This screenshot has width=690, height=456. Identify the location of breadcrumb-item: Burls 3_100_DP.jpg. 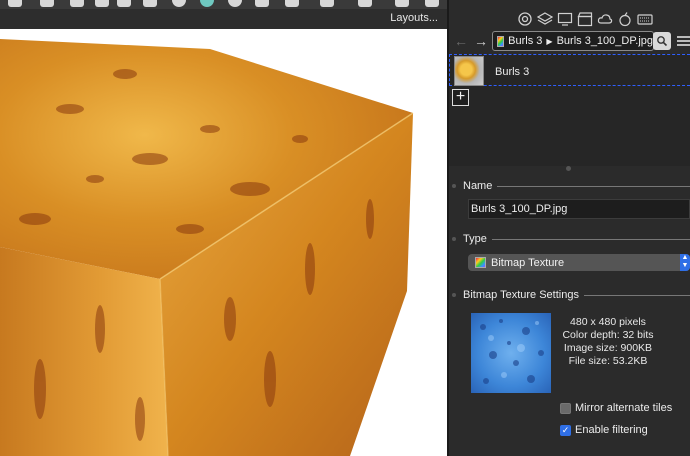
(605, 41).